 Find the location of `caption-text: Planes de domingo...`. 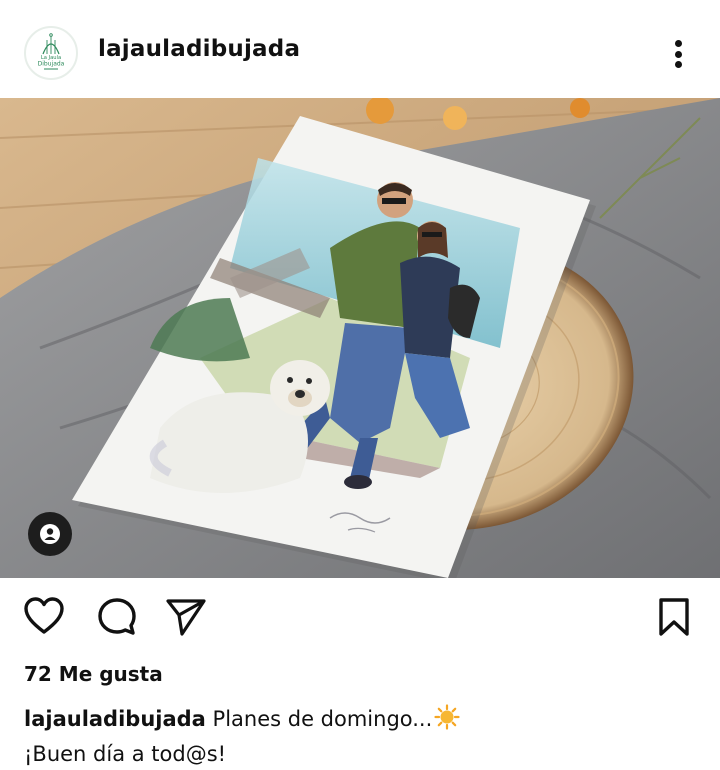

caption-text: Planes de domingo... is located at coordinates (322, 719).